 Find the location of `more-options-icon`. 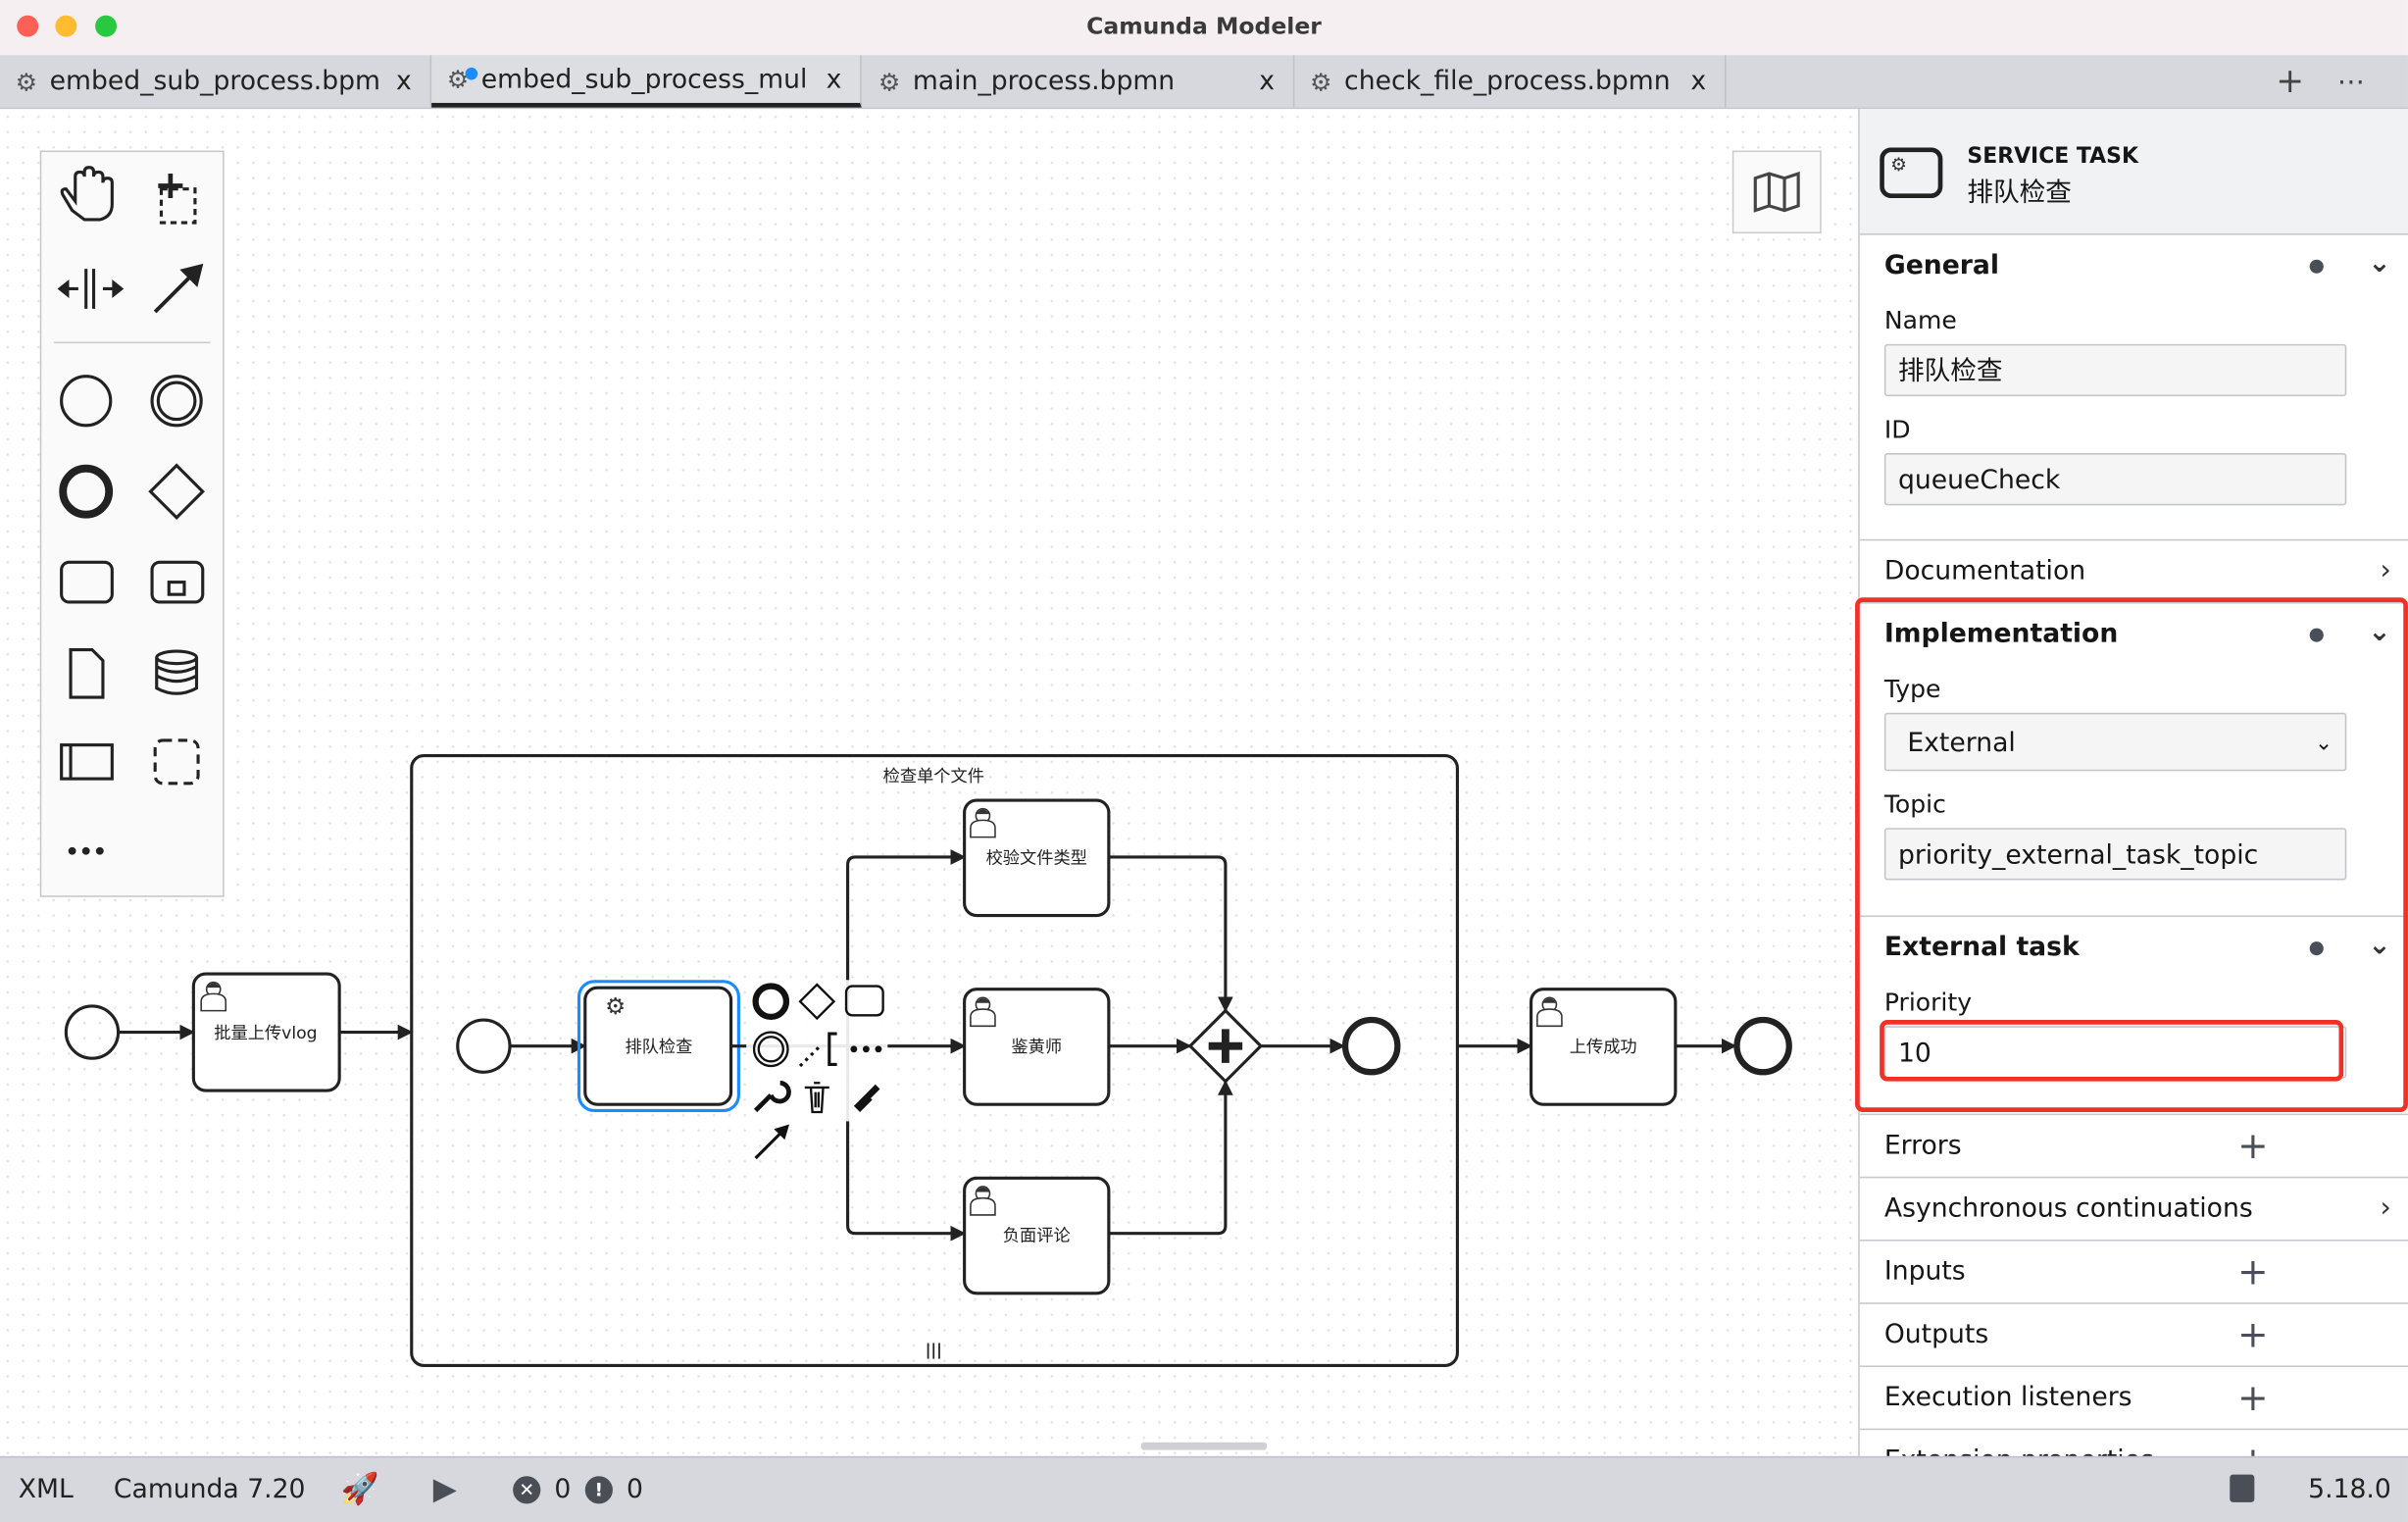

more-options-icon is located at coordinates (866, 1049).